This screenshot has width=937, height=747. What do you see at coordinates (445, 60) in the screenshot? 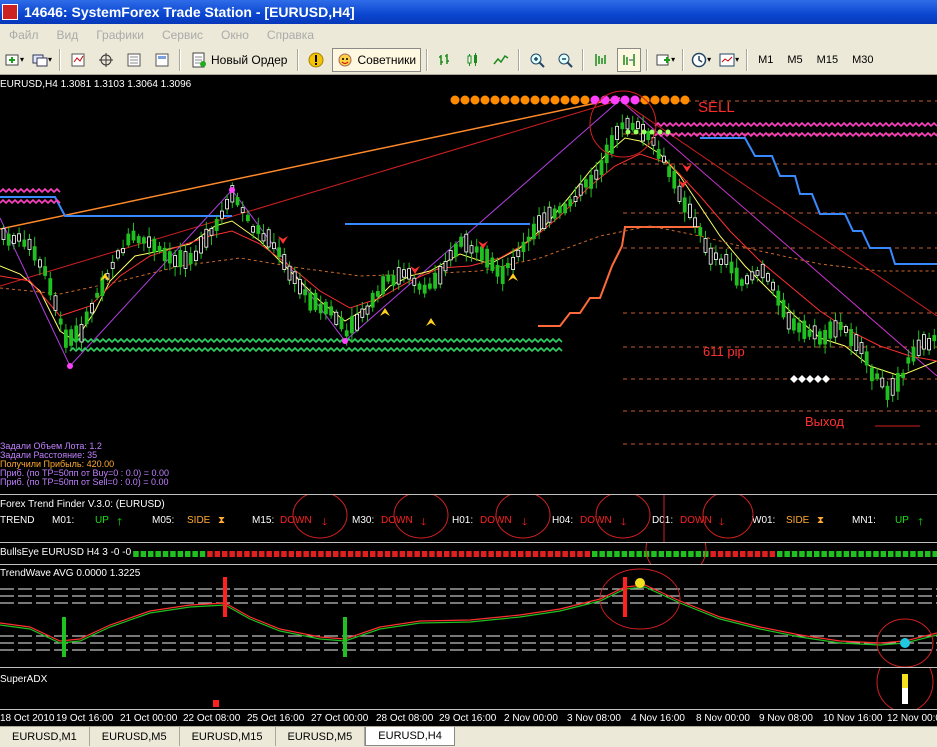
I see `bar-chart-button` at bounding box center [445, 60].